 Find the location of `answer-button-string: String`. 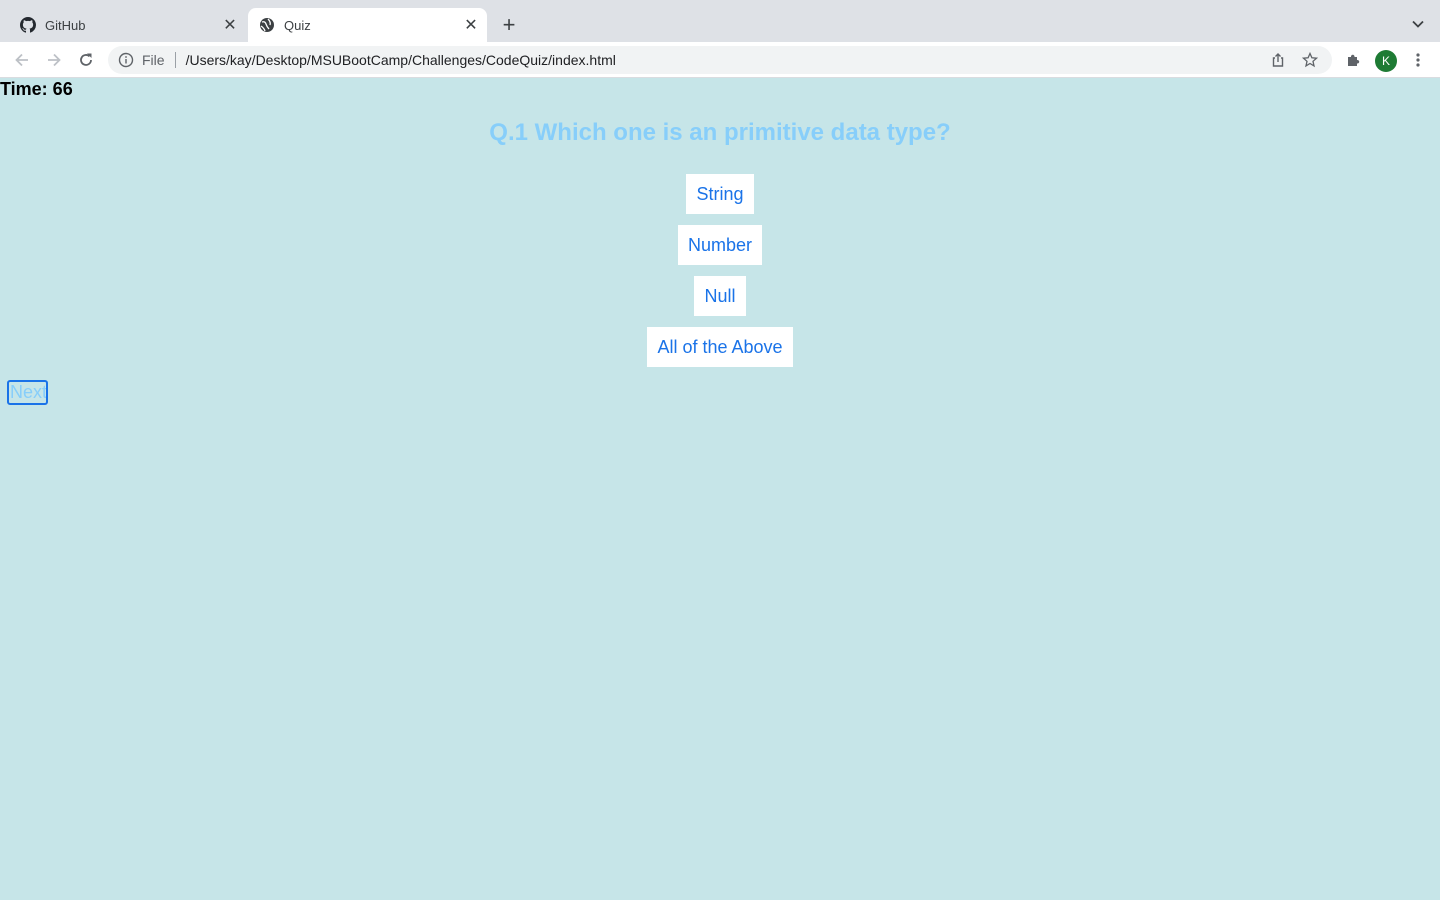

answer-button-string: String is located at coordinates (720, 194).